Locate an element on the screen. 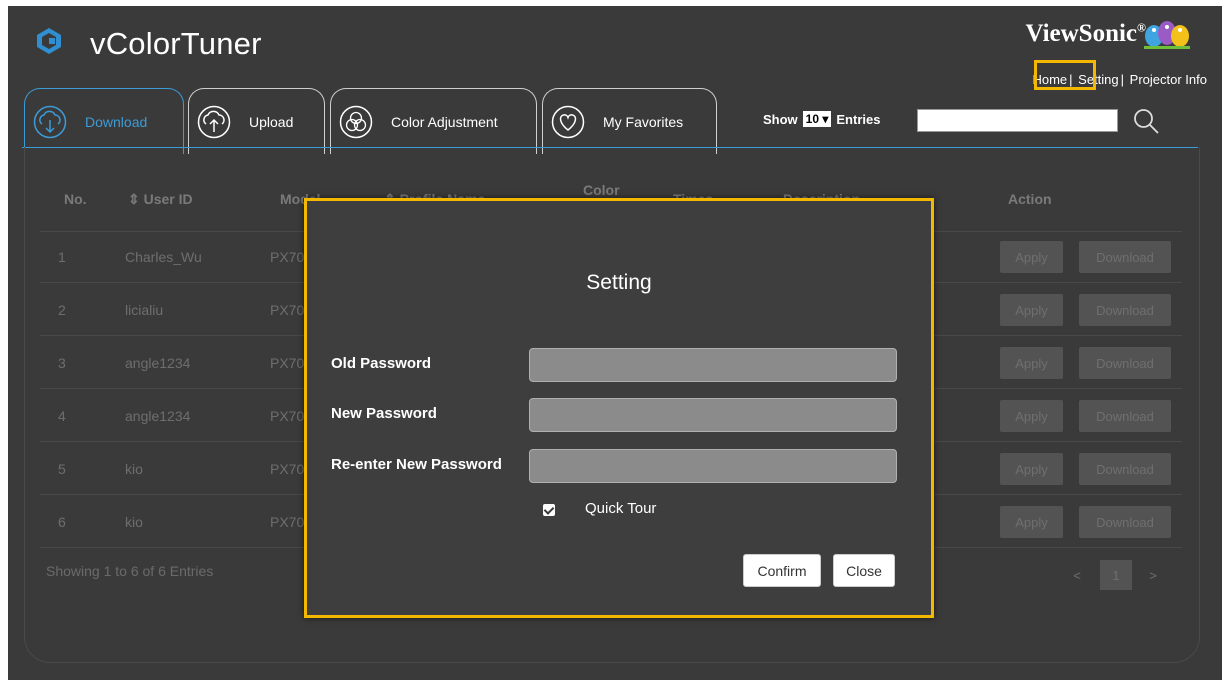 Image resolution: width=1230 pixels, height=680 pixels. projector-info-link: Projector Info is located at coordinates (1168, 79).